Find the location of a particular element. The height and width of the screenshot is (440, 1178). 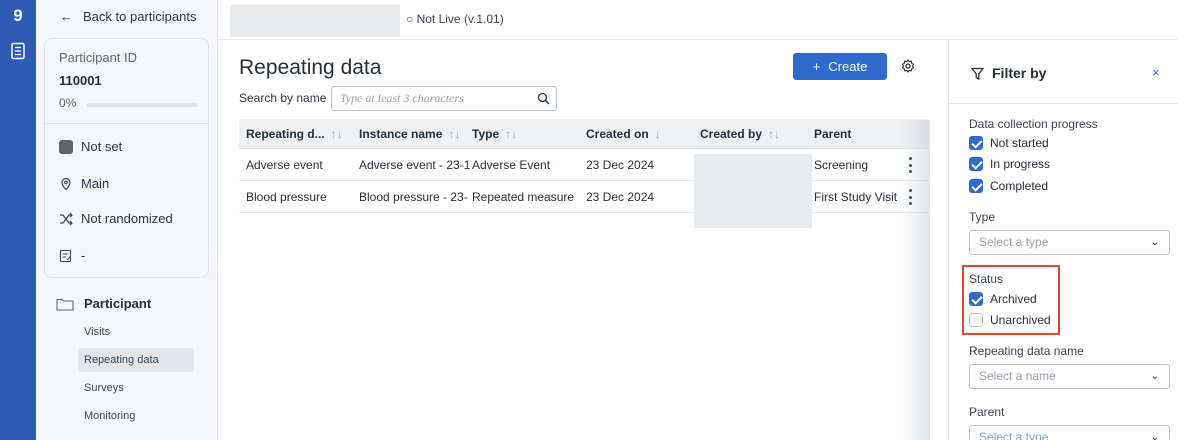

type-filter-label: Type is located at coordinates (982, 217).